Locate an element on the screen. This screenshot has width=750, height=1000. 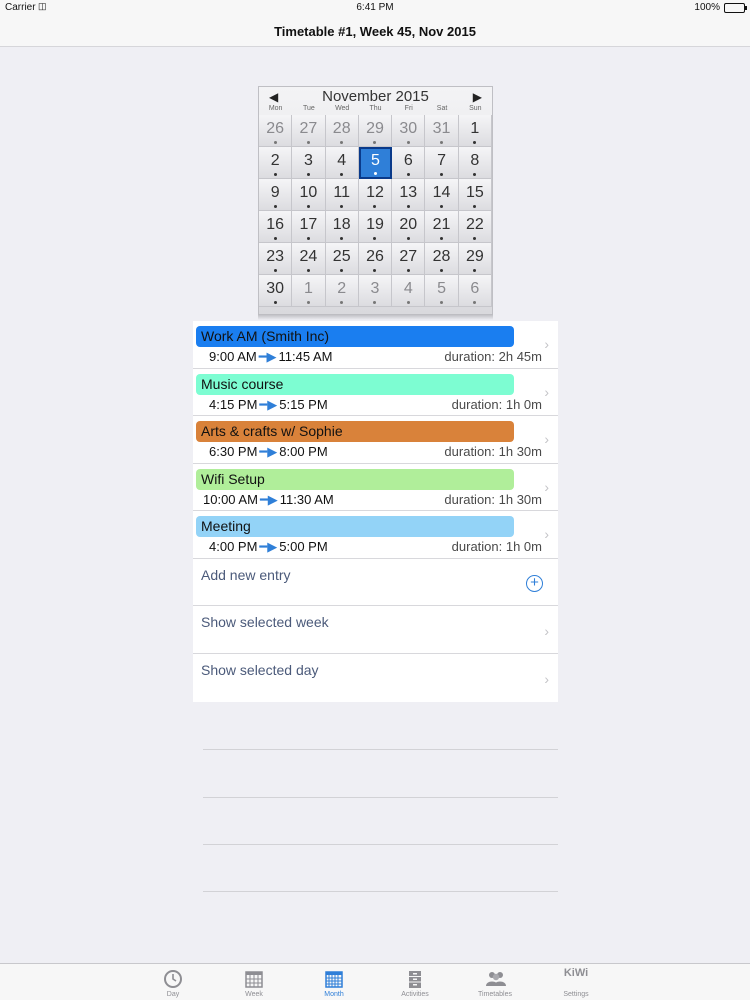
tab-settings: KiWi Settings is located at coordinates (576, 982).